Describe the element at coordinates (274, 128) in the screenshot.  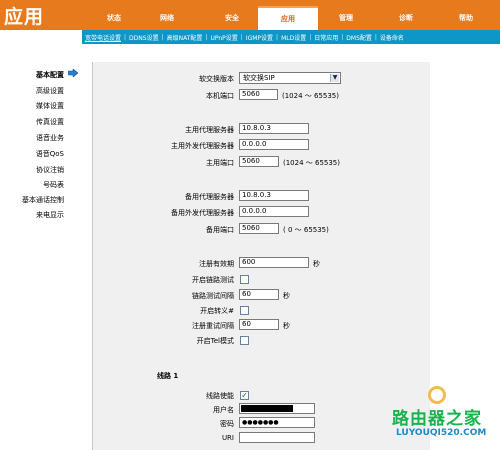
I see `primary-proxy-input: 10.8.0.3` at that location.